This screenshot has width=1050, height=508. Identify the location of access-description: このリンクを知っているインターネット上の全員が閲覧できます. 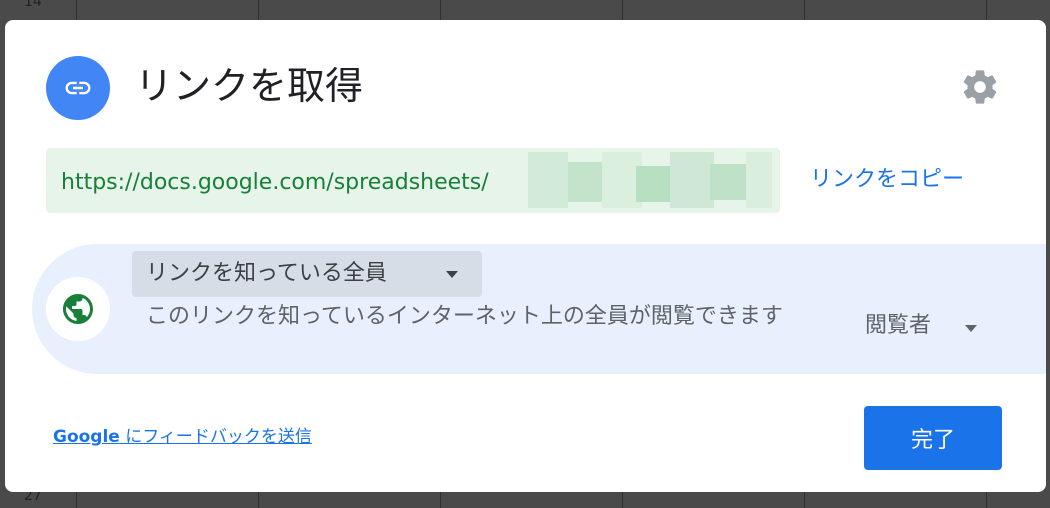
(464, 316).